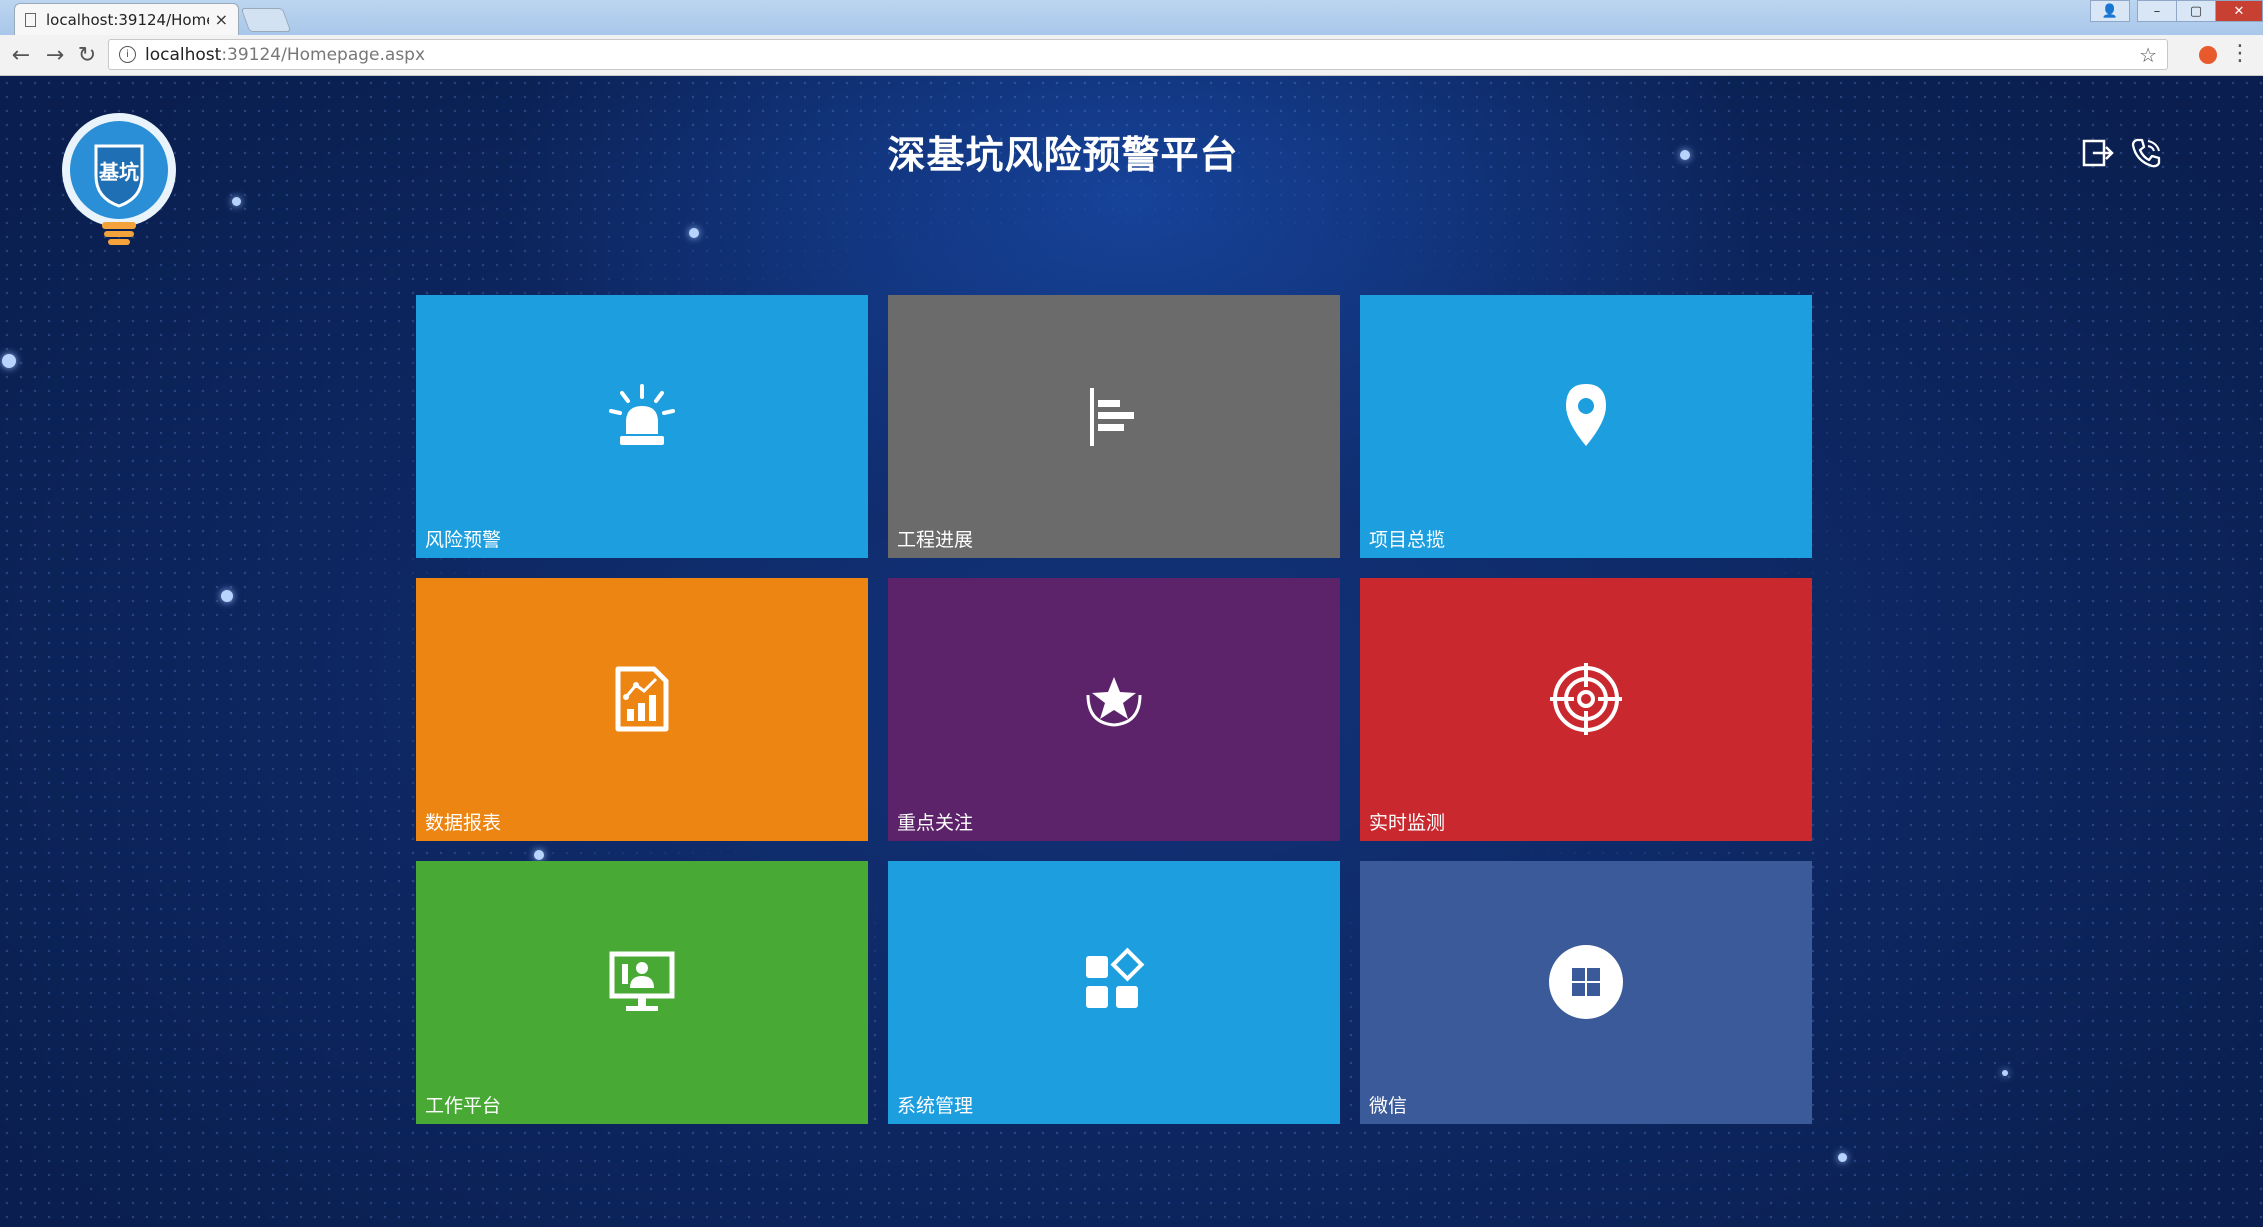 This screenshot has height=1227, width=2263. I want to click on profile-icon: 👤, so click(2110, 11).